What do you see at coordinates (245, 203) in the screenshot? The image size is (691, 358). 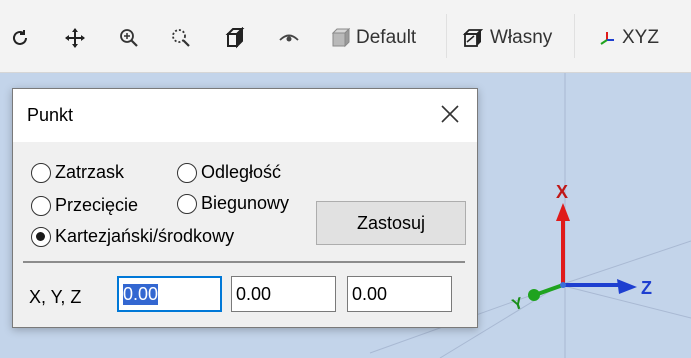 I see `radio-polar-label: Biegunowy` at bounding box center [245, 203].